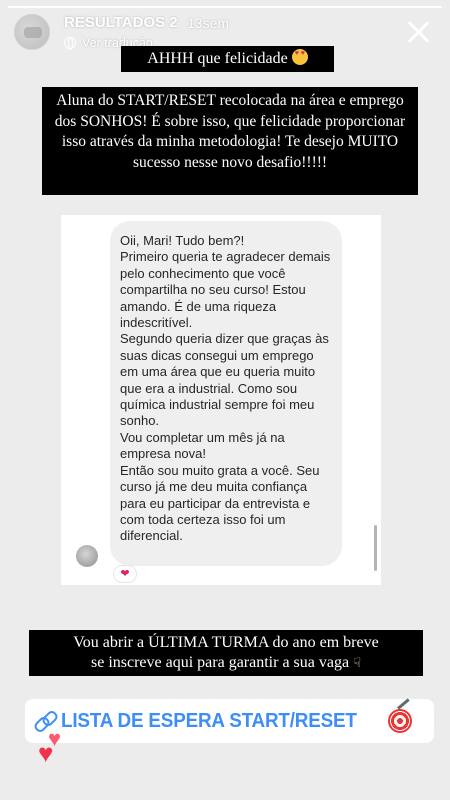  Describe the element at coordinates (32, 32) in the screenshot. I see `profile-avatar` at that location.